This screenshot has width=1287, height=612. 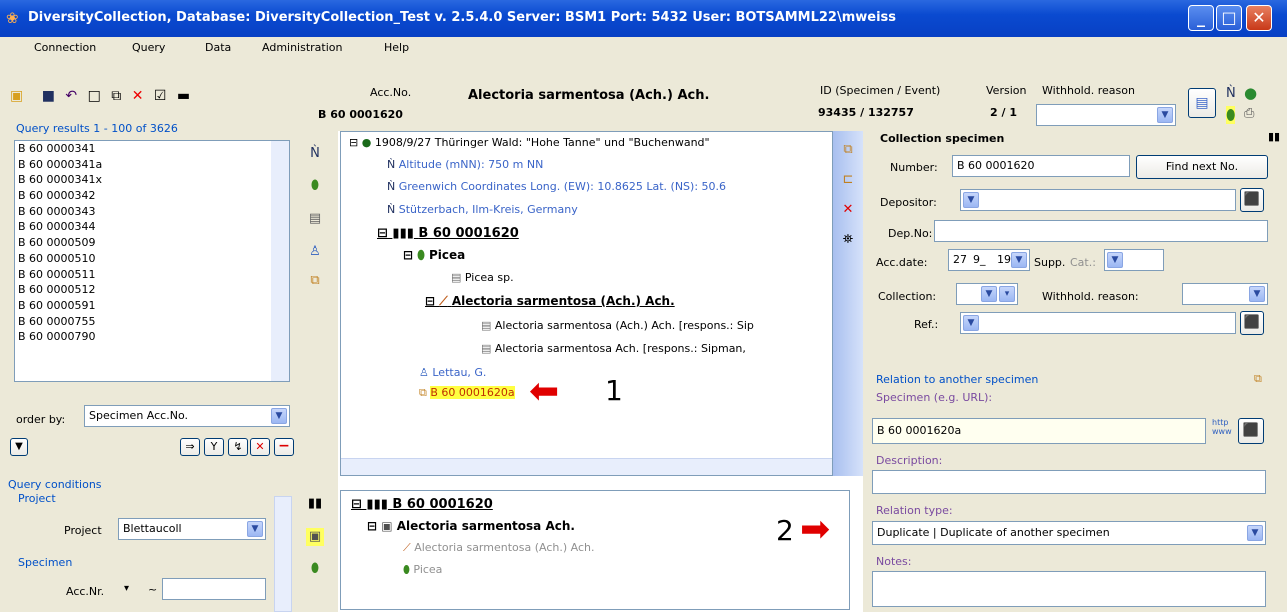 What do you see at coordinates (848, 240) in the screenshot?
I see `binoculars-icon: ⛯` at bounding box center [848, 240].